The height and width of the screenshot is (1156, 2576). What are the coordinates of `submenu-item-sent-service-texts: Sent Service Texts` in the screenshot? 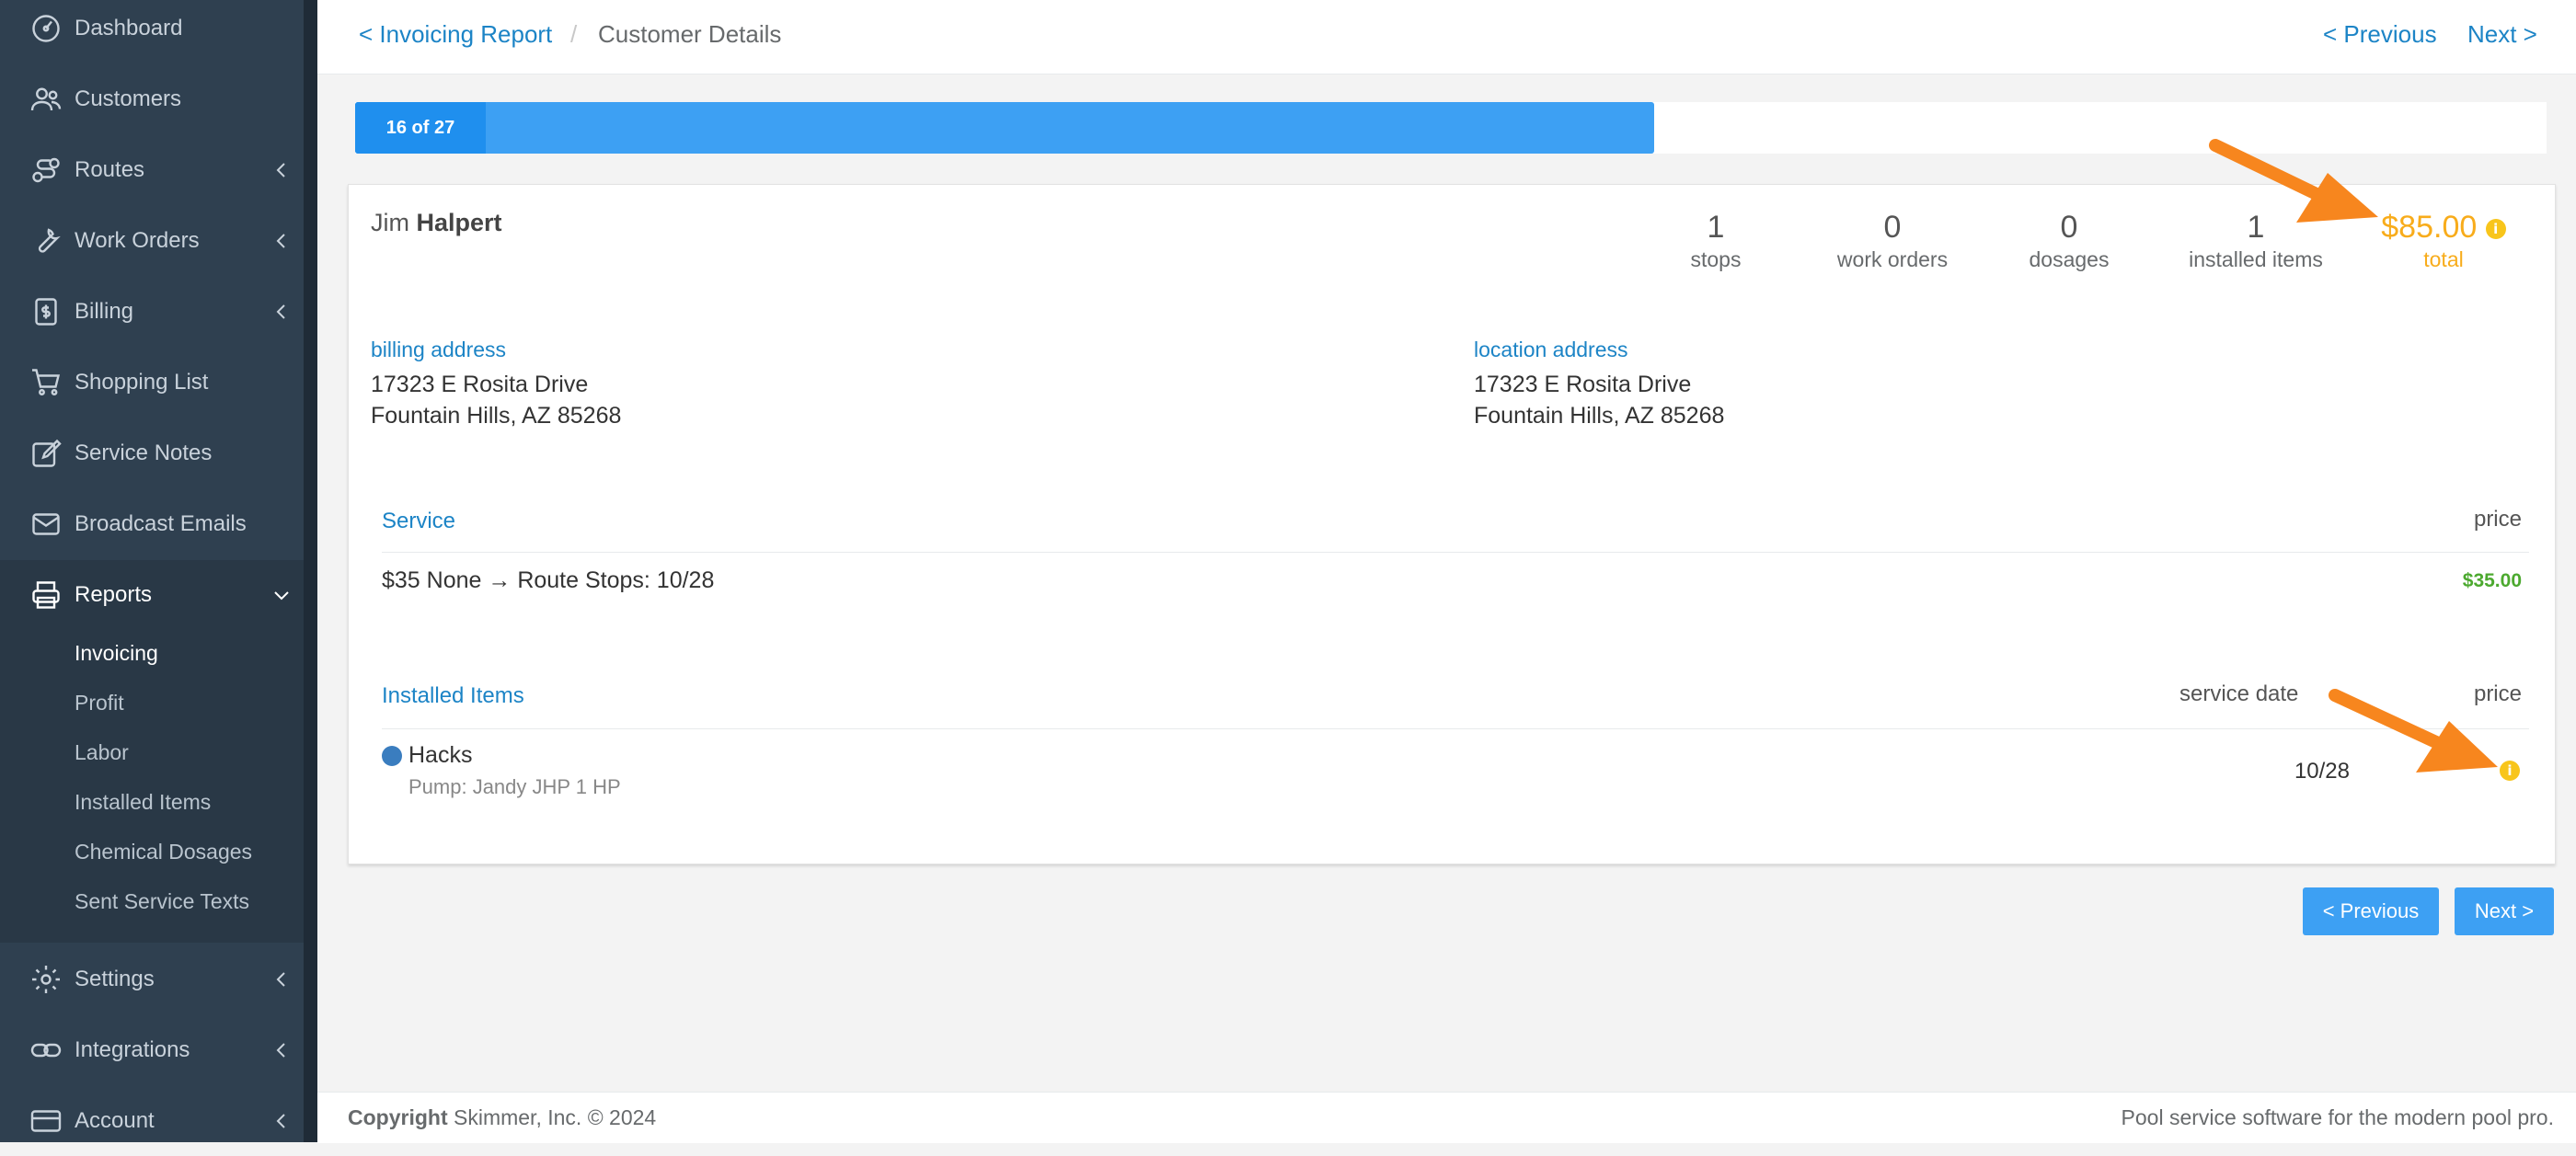 It's located at (162, 901).